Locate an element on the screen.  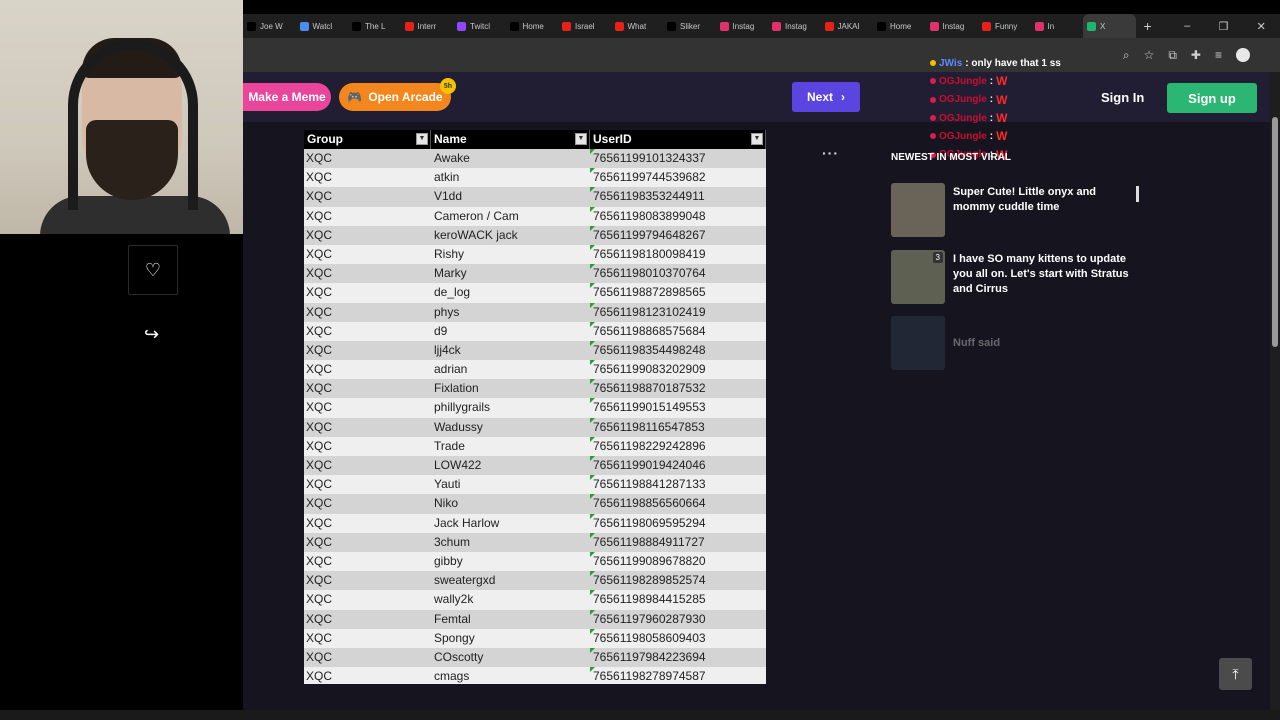
browser-tab: X is located at coordinates (1109, 26).